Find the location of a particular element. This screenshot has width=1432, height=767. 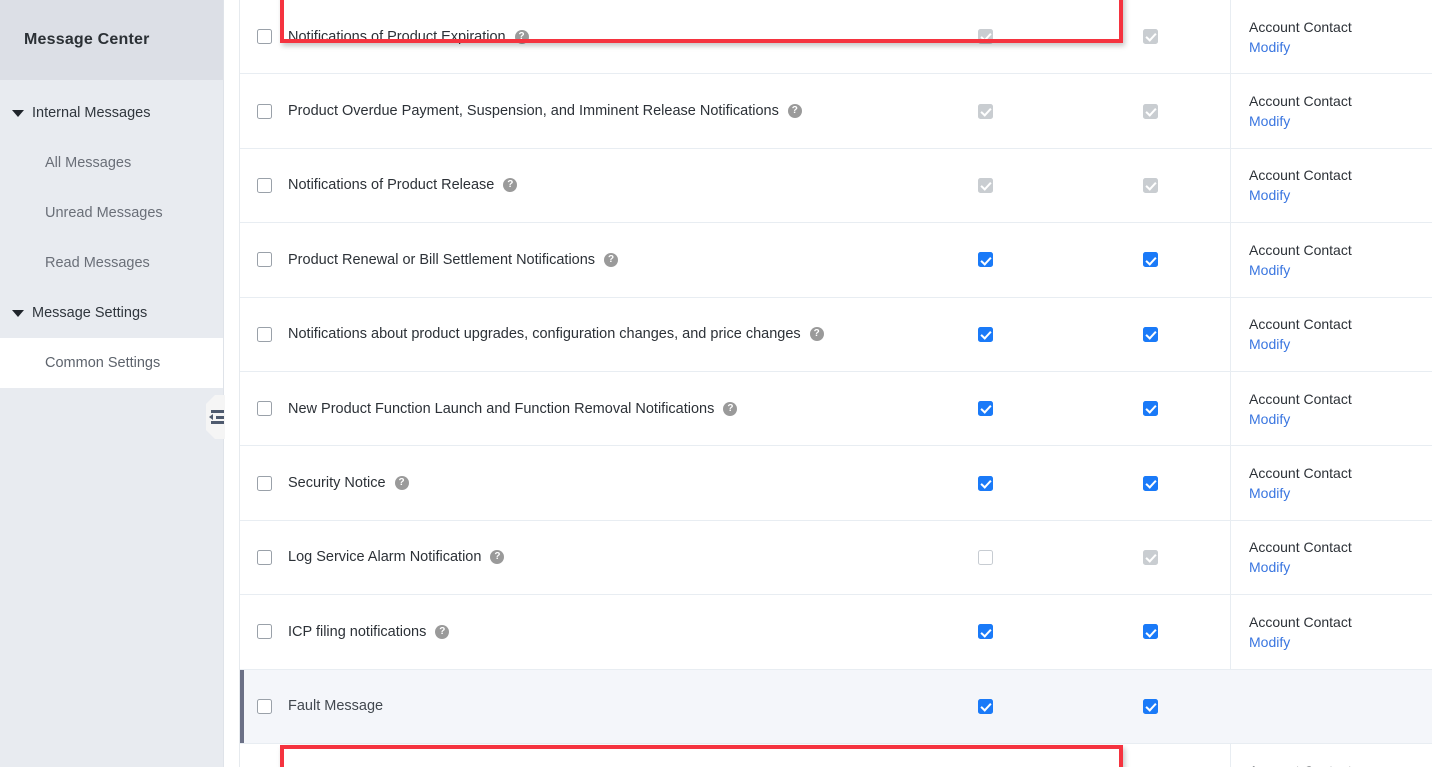

notification-name: Log Service Alarm Notification is located at coordinates (385, 557).